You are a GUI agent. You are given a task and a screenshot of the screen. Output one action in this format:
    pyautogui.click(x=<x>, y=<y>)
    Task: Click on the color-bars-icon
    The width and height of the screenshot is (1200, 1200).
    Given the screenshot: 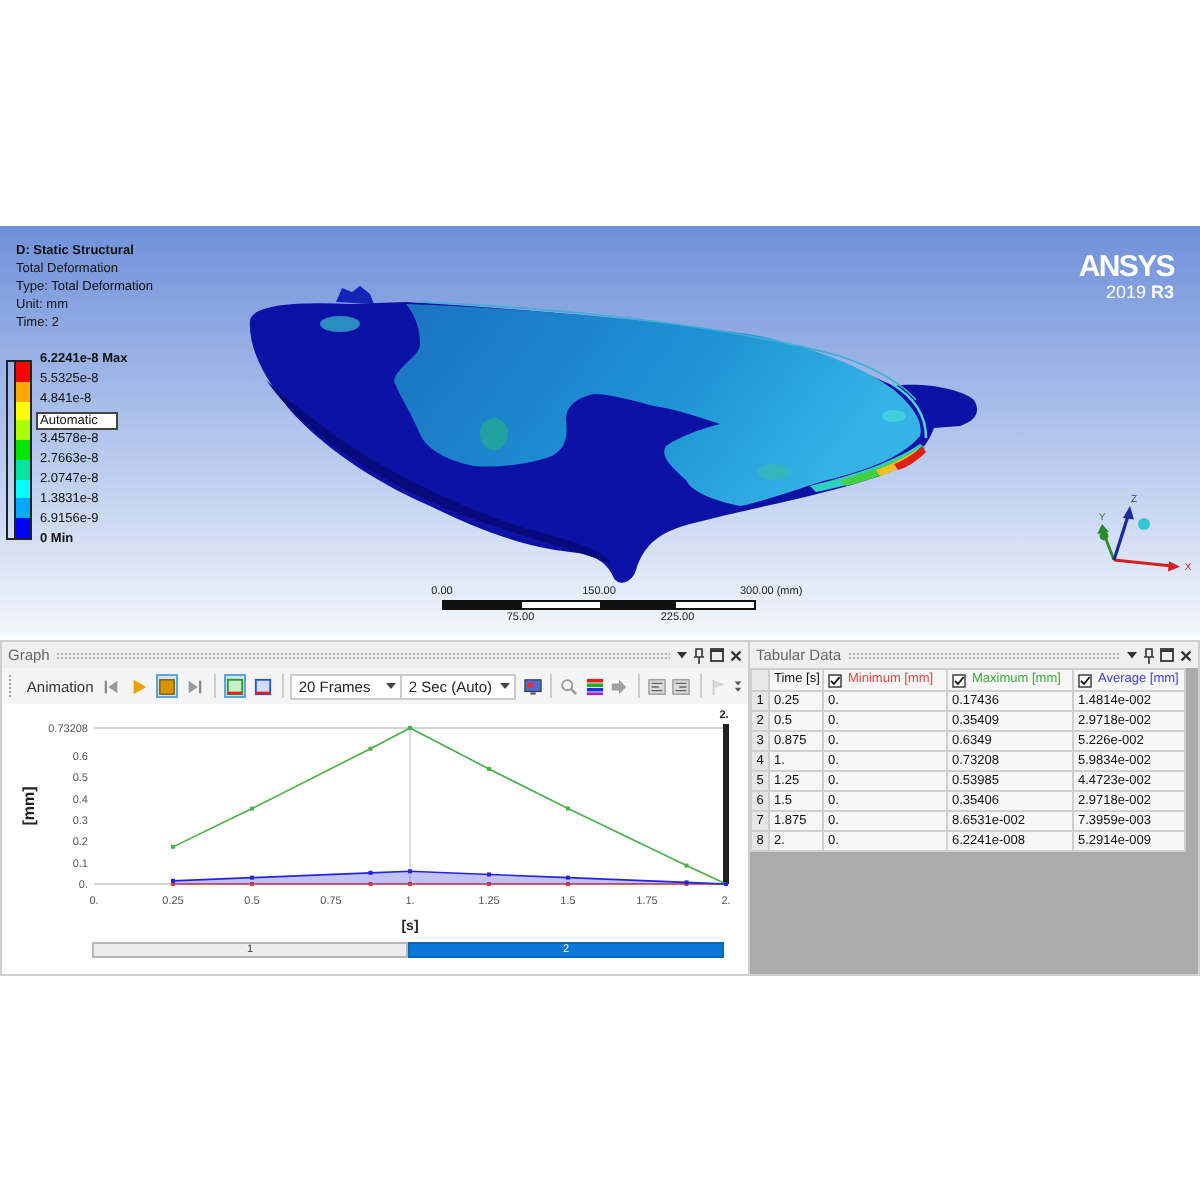 What is the action you would take?
    pyautogui.click(x=594, y=686)
    